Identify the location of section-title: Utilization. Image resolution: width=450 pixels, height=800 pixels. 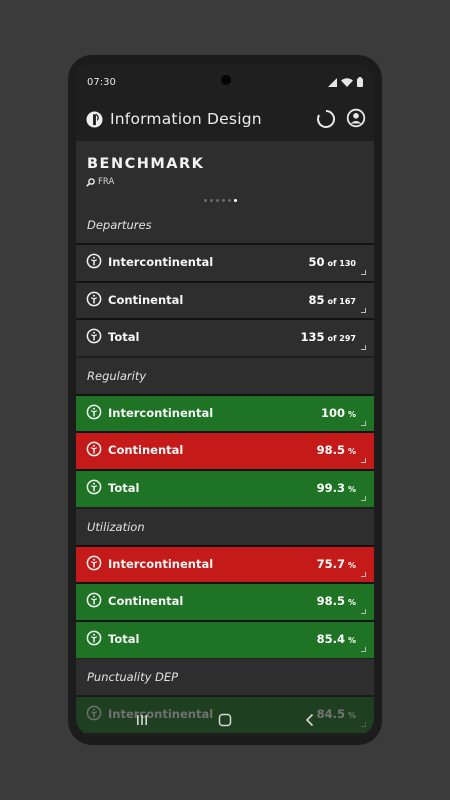
(116, 526).